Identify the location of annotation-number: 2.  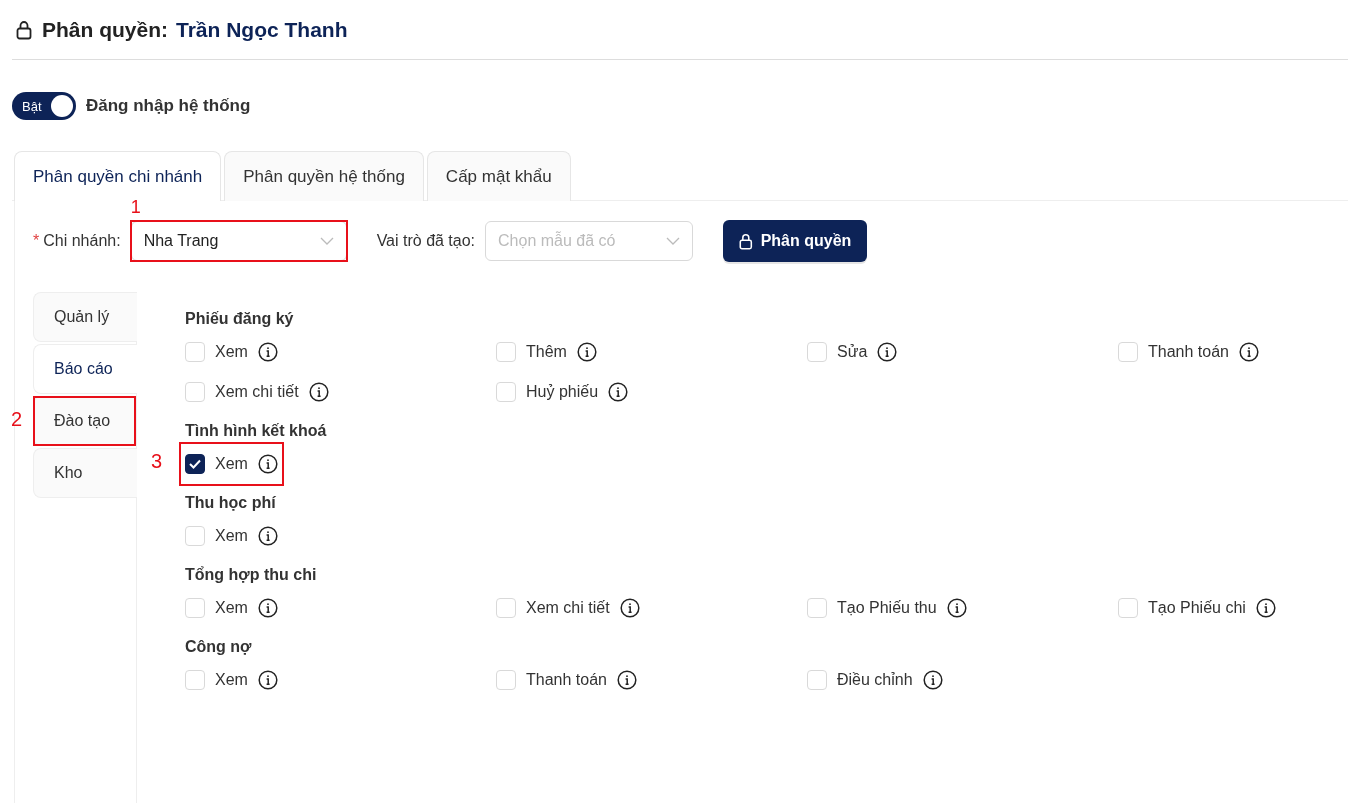
(17, 419).